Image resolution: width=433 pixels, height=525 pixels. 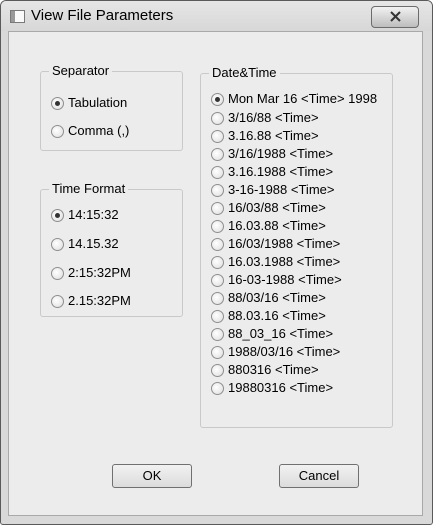 What do you see at coordinates (273, 117) in the screenshot?
I see `option-label: 3/16/88 <Time>` at bounding box center [273, 117].